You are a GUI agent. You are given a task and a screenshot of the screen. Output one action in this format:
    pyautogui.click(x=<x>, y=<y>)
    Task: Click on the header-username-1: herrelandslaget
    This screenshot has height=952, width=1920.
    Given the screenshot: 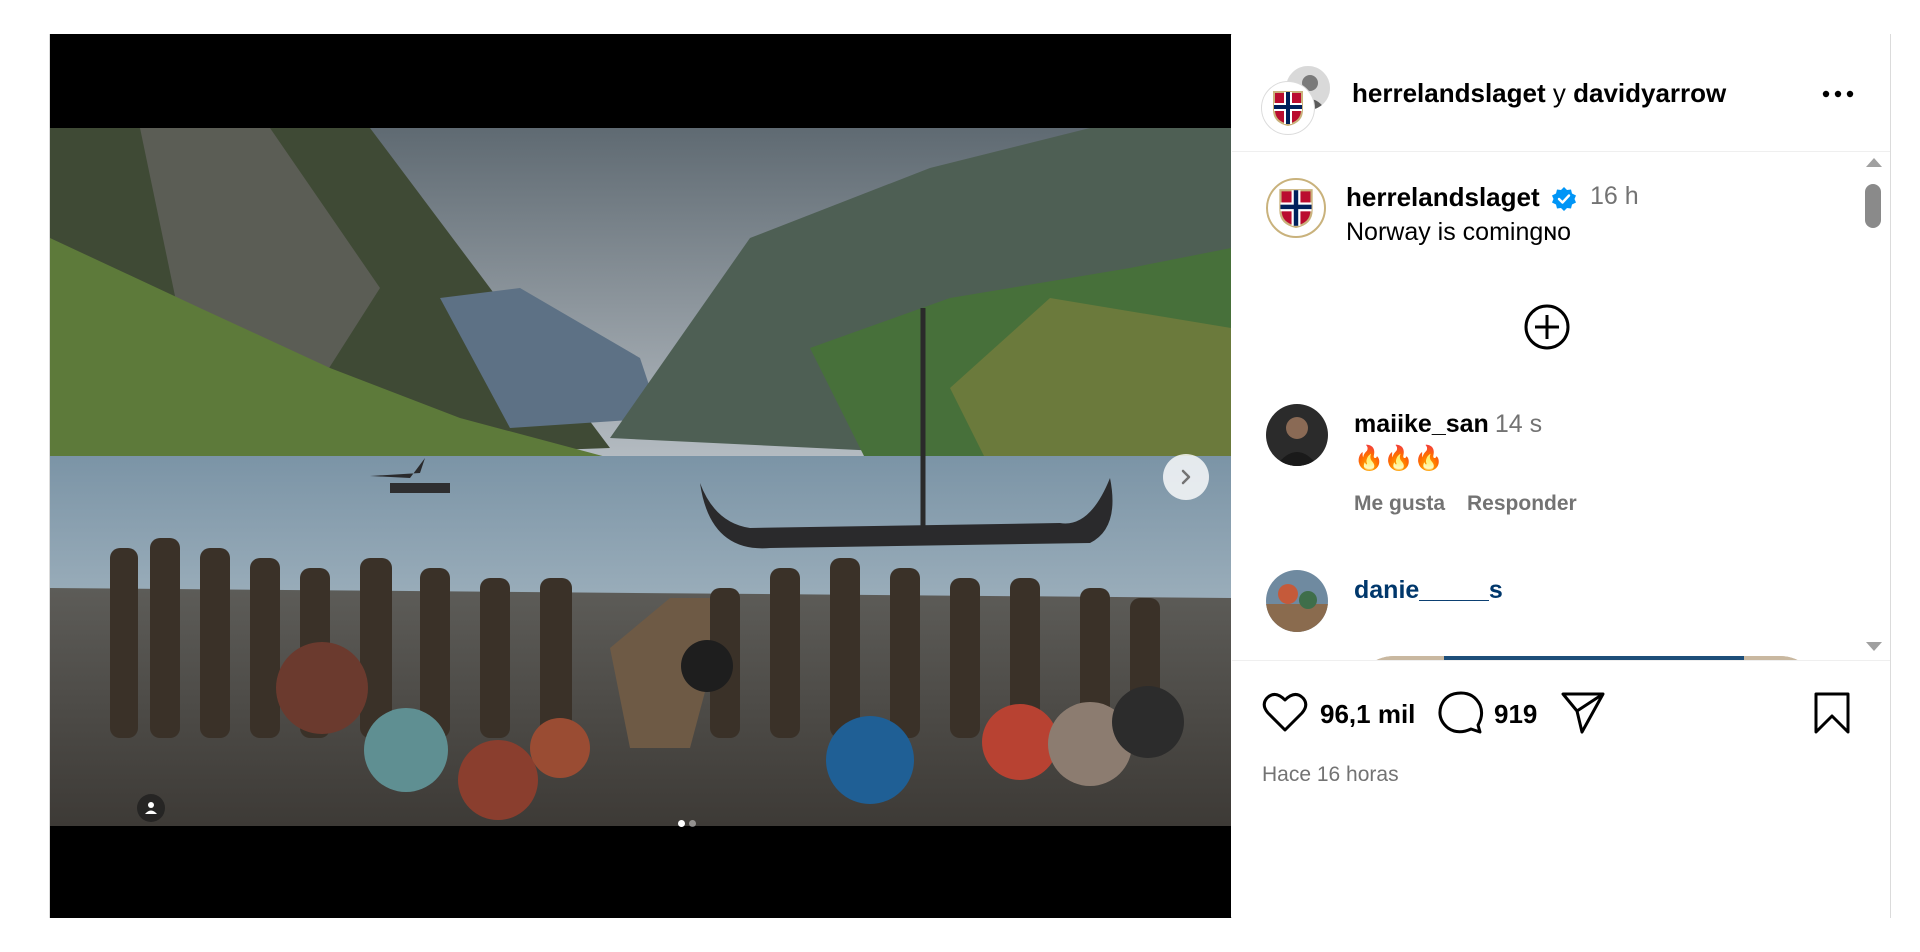 What is the action you would take?
    pyautogui.click(x=1449, y=93)
    